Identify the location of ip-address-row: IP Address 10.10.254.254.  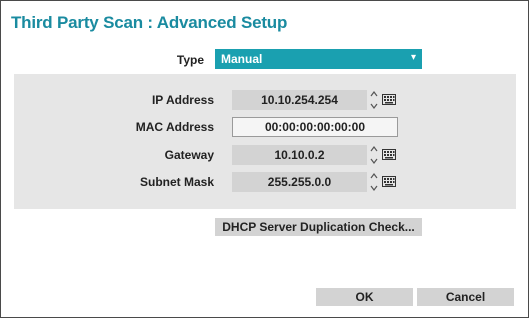
(265, 100).